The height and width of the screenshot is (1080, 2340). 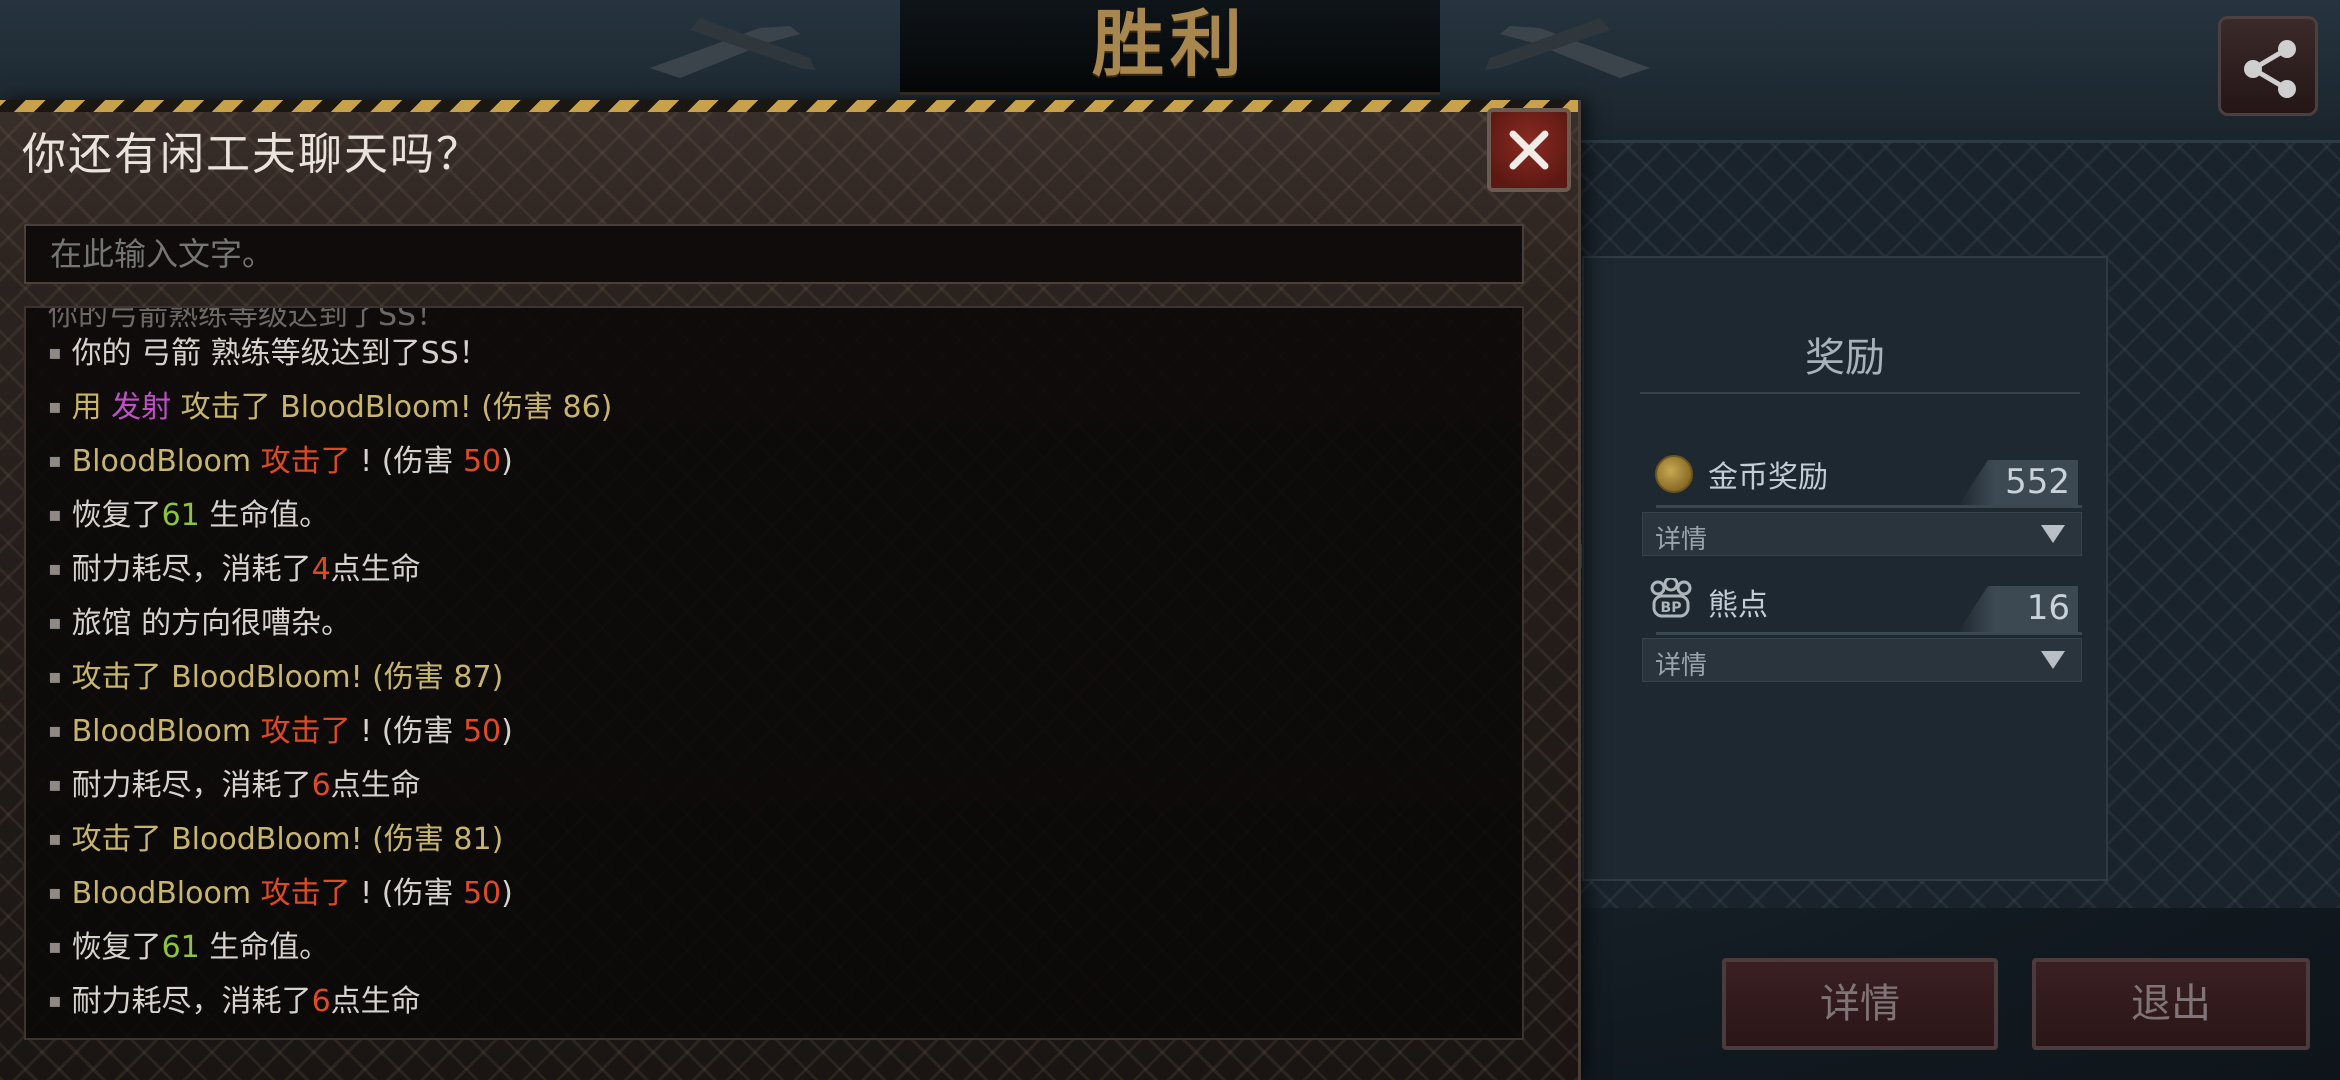 What do you see at coordinates (1169, 43) in the screenshot?
I see `victory-title: 胜利` at bounding box center [1169, 43].